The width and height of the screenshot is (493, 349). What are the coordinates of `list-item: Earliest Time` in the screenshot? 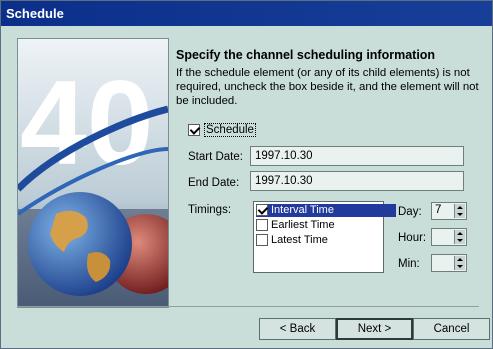 It's located at (295, 225).